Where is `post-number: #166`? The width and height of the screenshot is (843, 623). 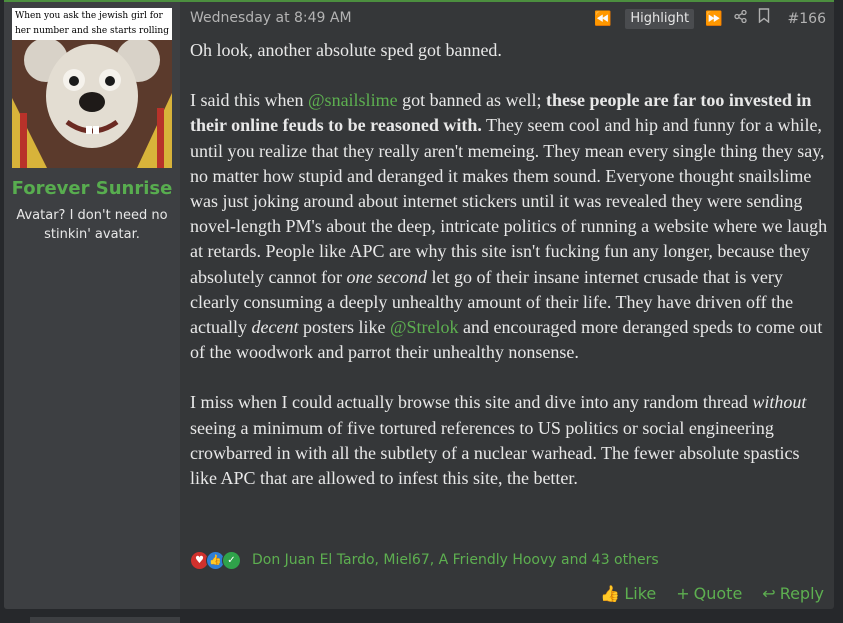
post-number: #166 is located at coordinates (807, 19).